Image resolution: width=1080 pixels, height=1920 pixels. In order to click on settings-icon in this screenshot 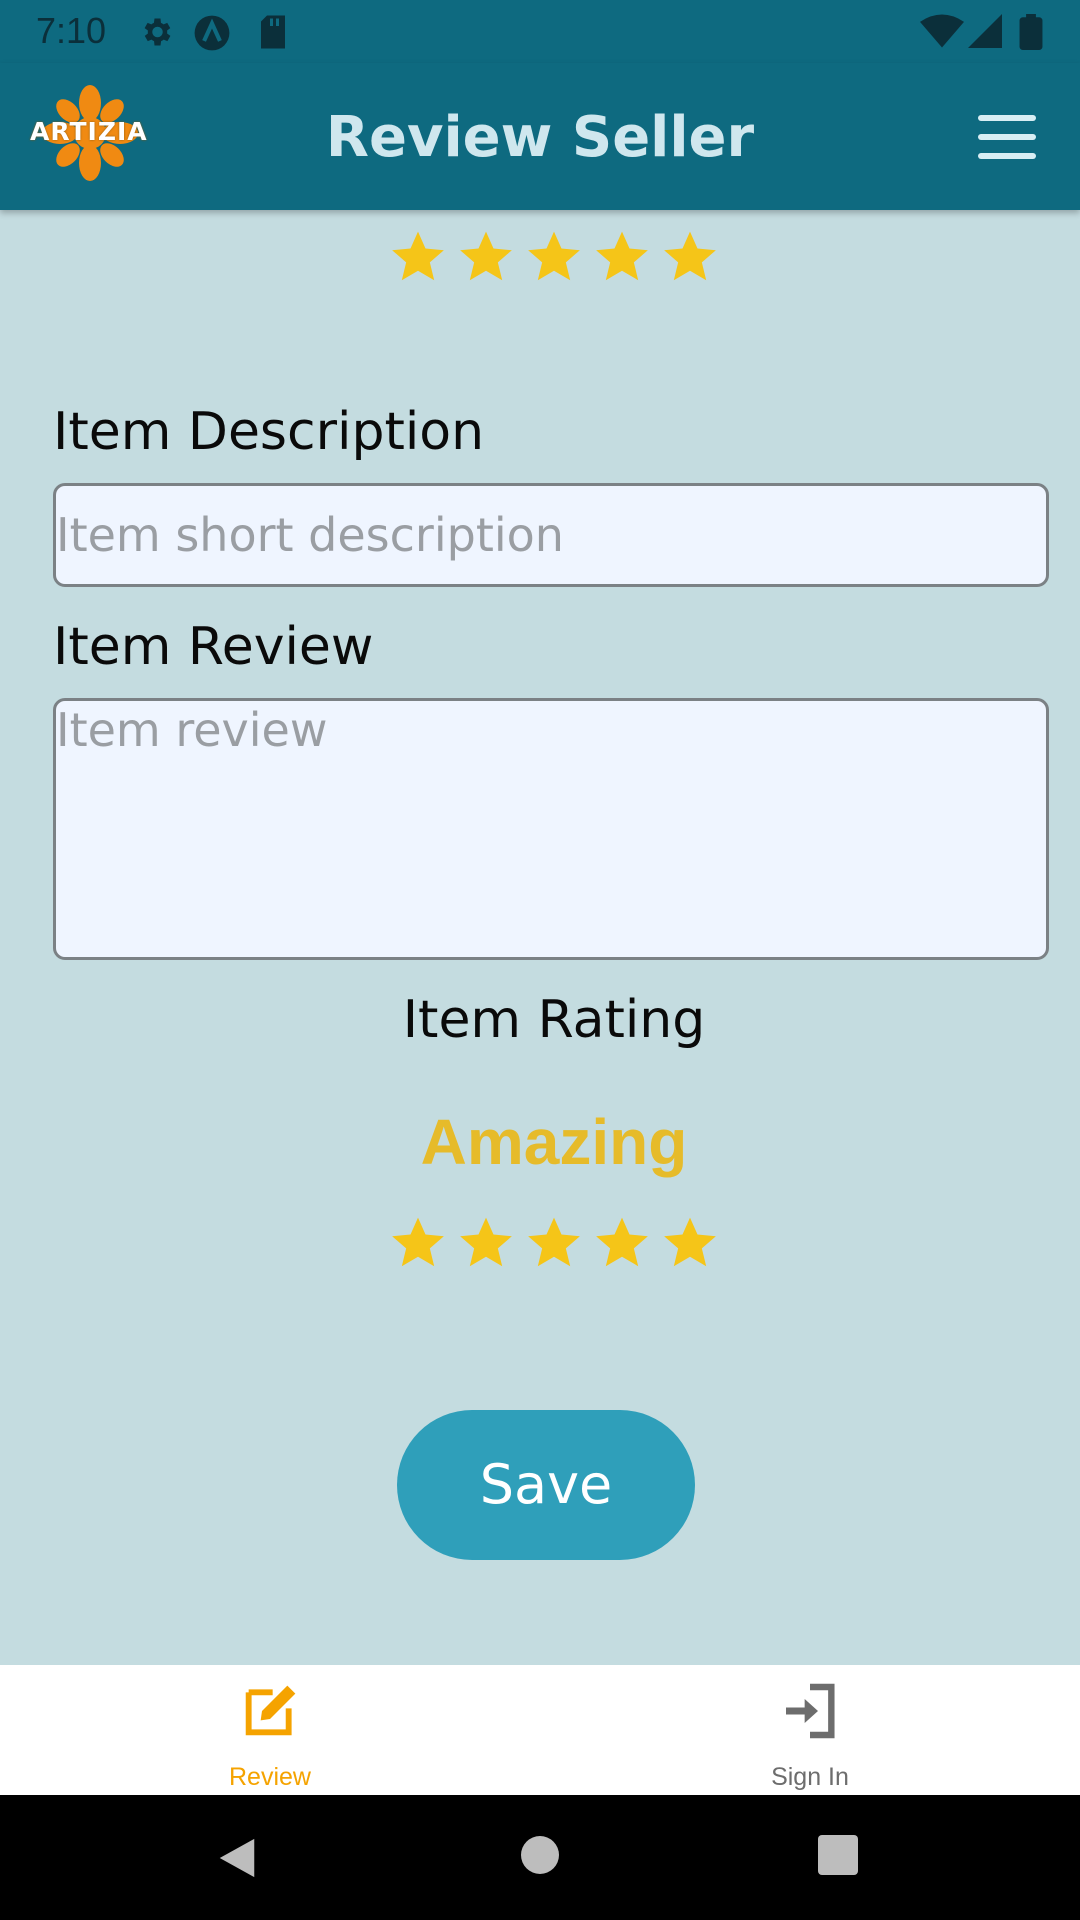, I will do `click(157, 32)`.